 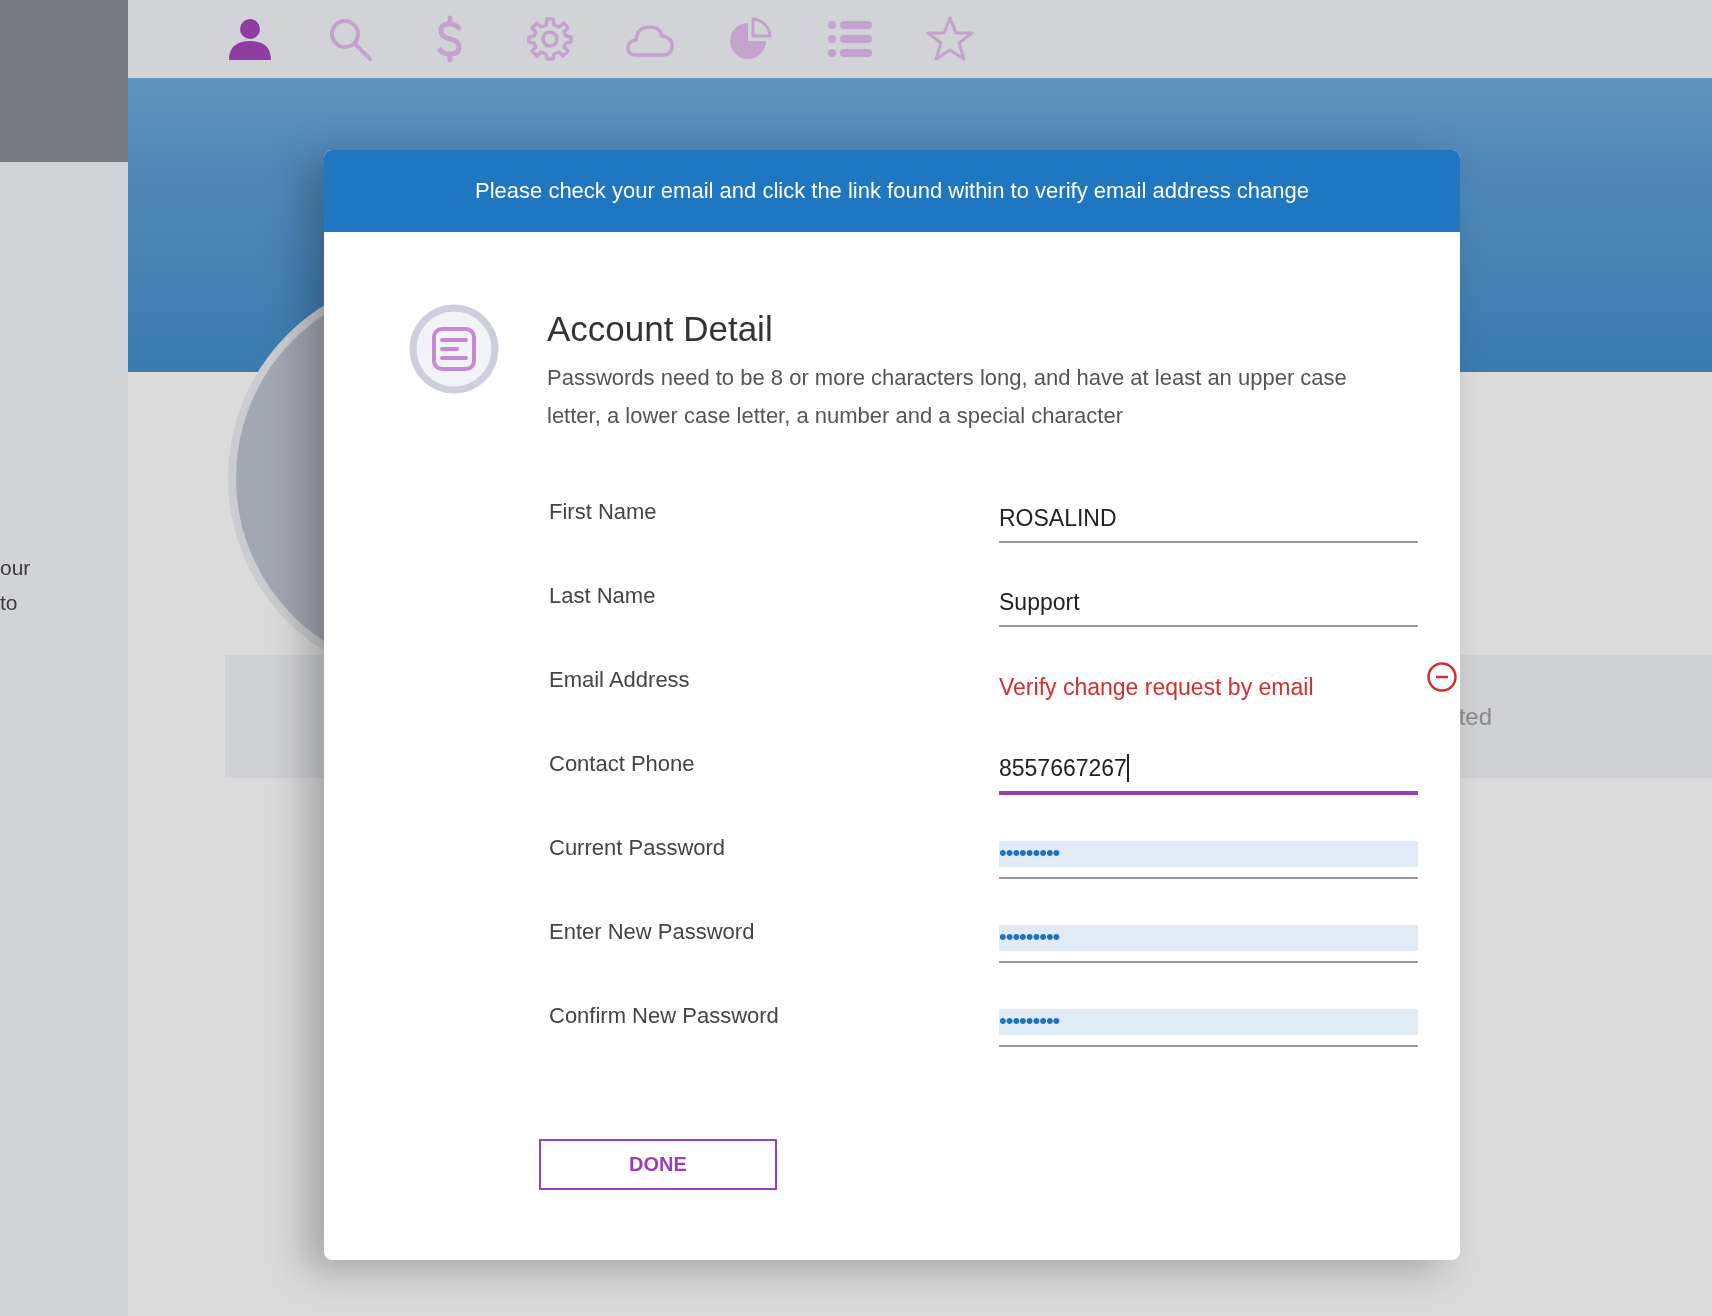 I want to click on done-button: DONE, so click(x=658, y=1164).